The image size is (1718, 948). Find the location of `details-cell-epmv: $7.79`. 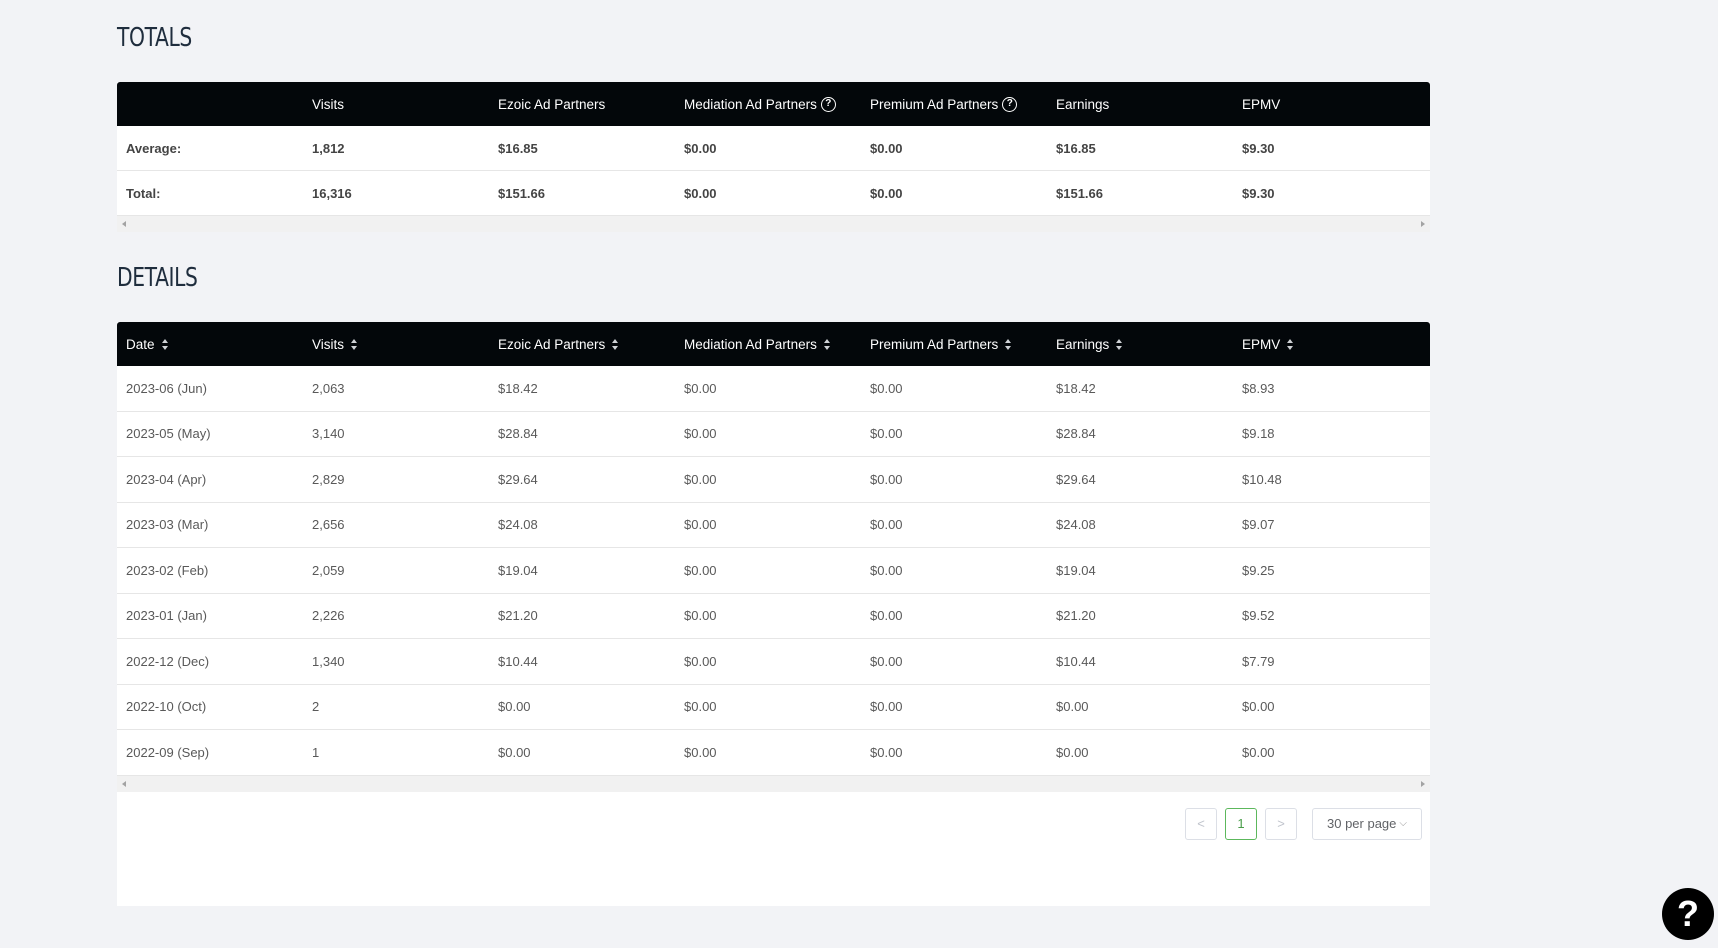

details-cell-epmv: $7.79 is located at coordinates (1258, 661).